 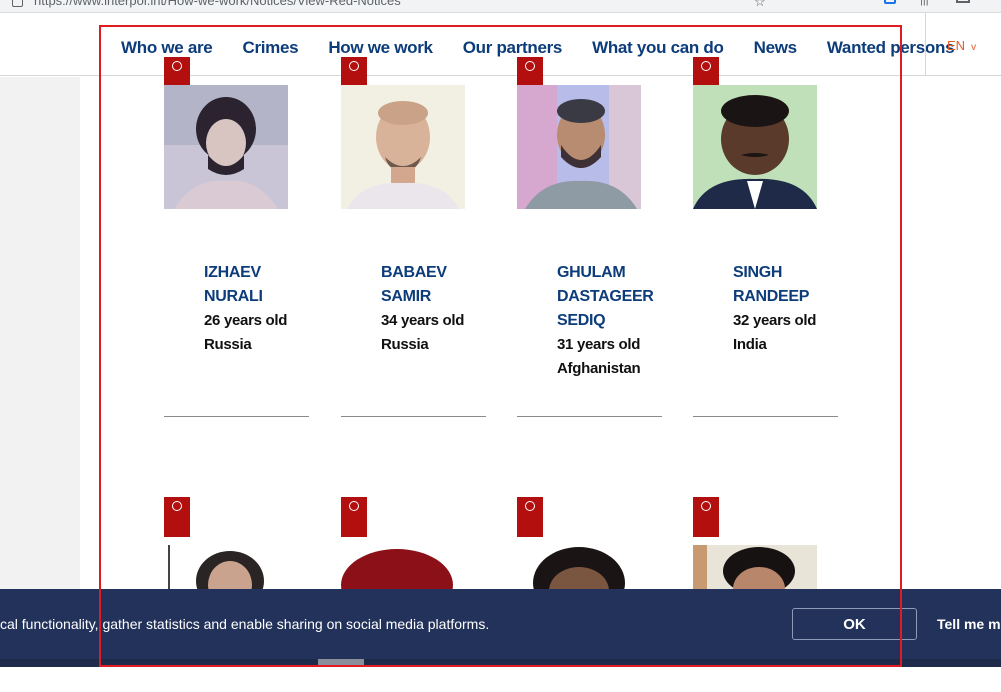 I want to click on scrollbar-thumb, so click(x=341, y=662).